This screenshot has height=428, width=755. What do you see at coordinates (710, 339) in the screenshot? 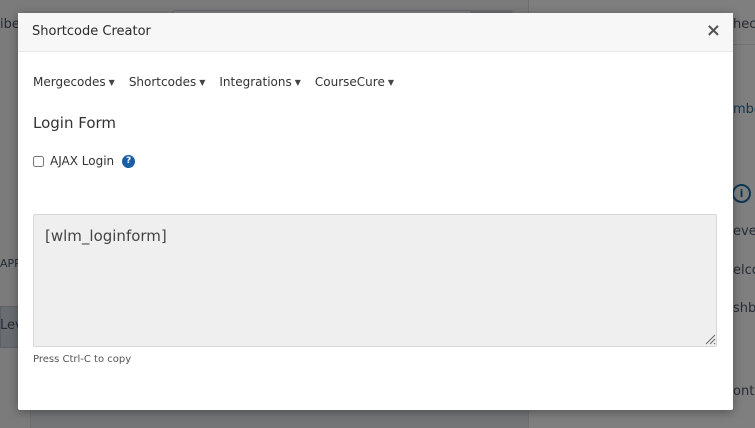
I see `resize-grip-icon` at bounding box center [710, 339].